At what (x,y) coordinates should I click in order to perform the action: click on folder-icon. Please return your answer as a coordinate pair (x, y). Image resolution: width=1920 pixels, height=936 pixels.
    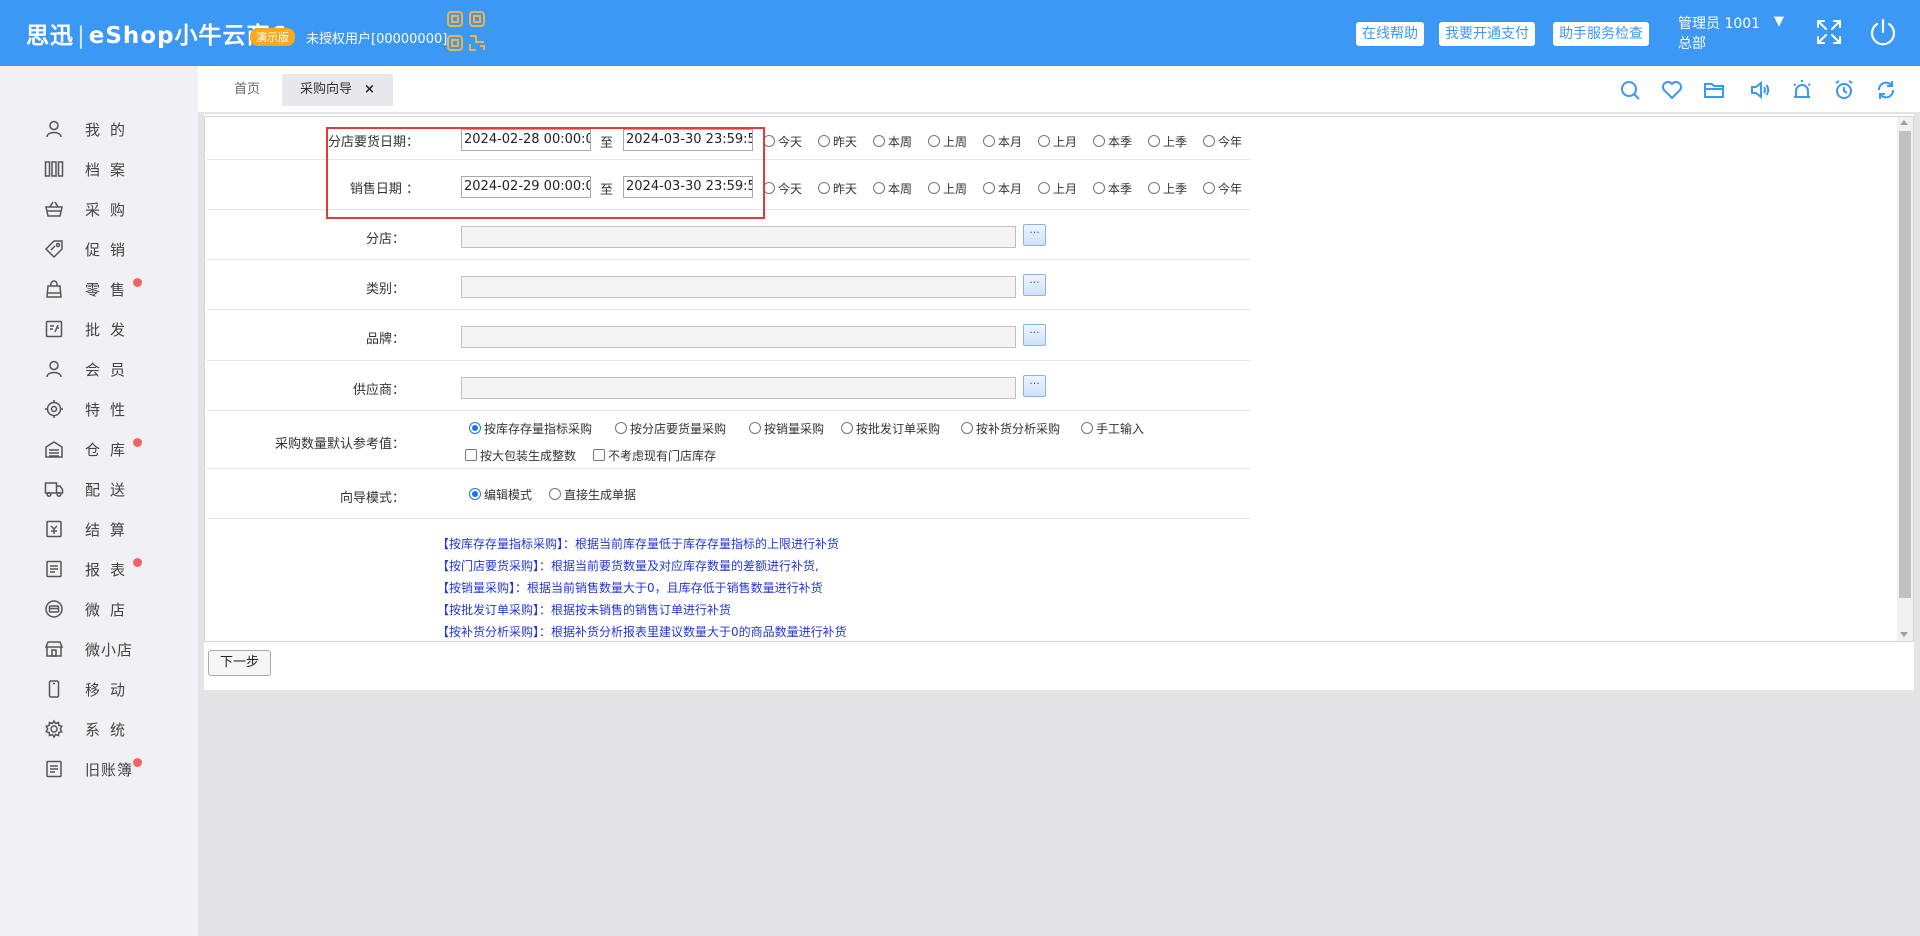
    Looking at the image, I should click on (1714, 90).